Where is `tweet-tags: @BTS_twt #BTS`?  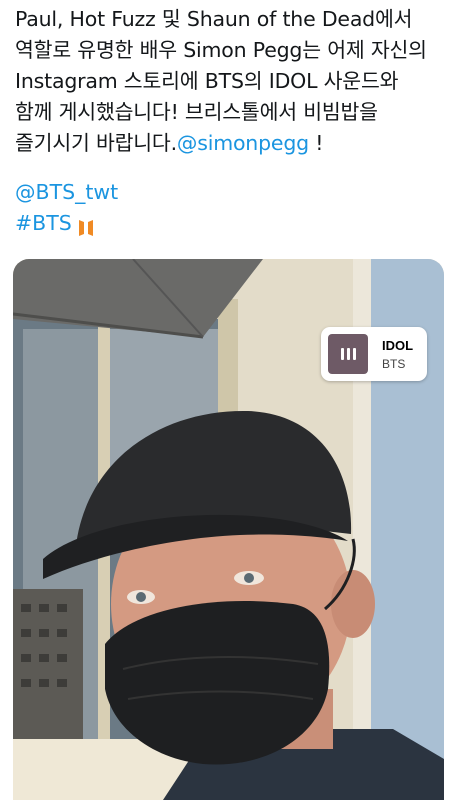 tweet-tags: @BTS_twt #BTS is located at coordinates (66, 208).